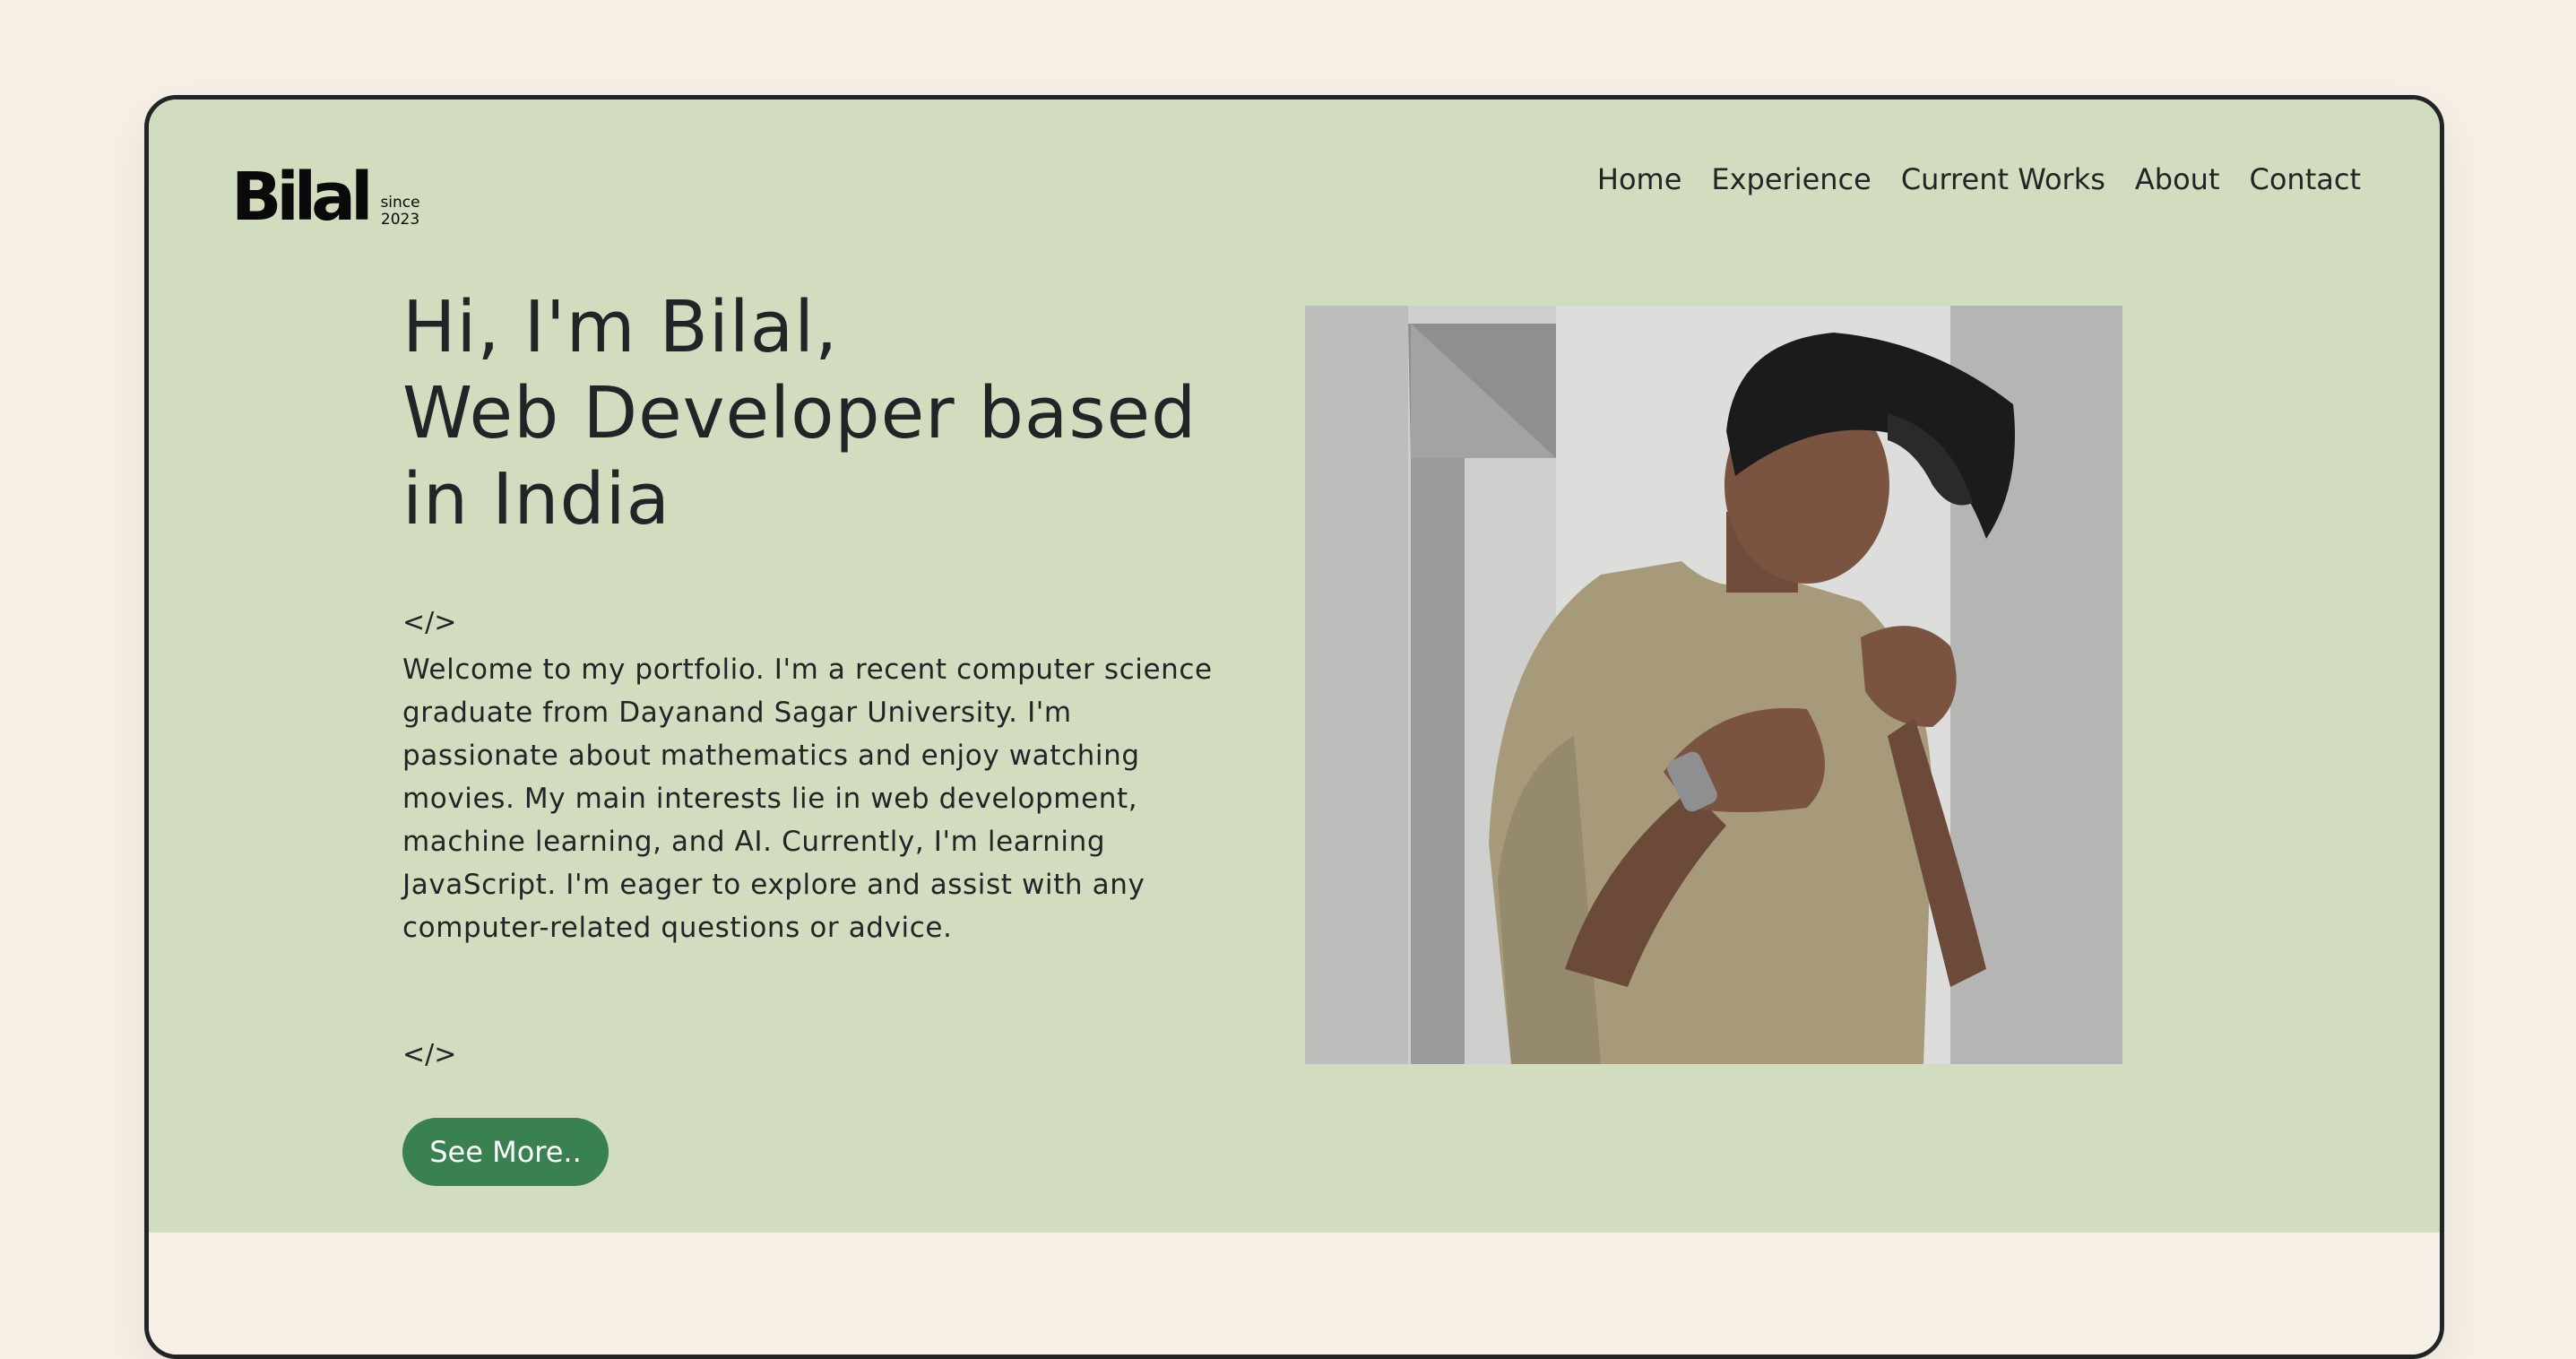 This screenshot has height=1359, width=2576. I want to click on nav-current-works: Current Works, so click(2003, 179).